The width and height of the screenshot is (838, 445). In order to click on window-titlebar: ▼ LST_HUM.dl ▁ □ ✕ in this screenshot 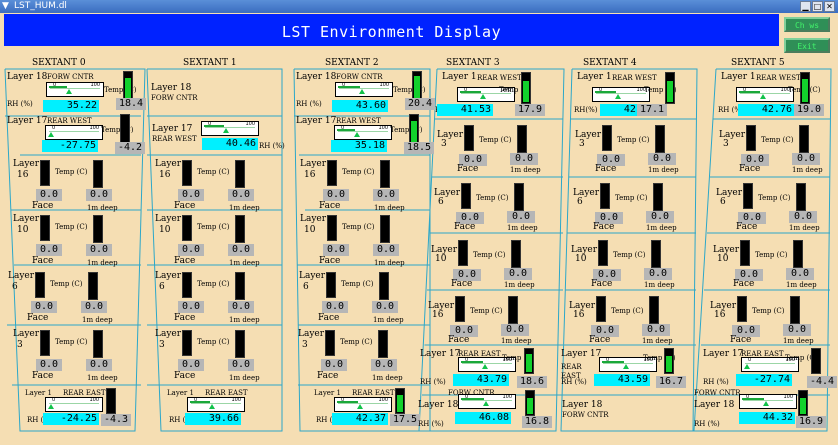, I will do `click(419, 6)`.